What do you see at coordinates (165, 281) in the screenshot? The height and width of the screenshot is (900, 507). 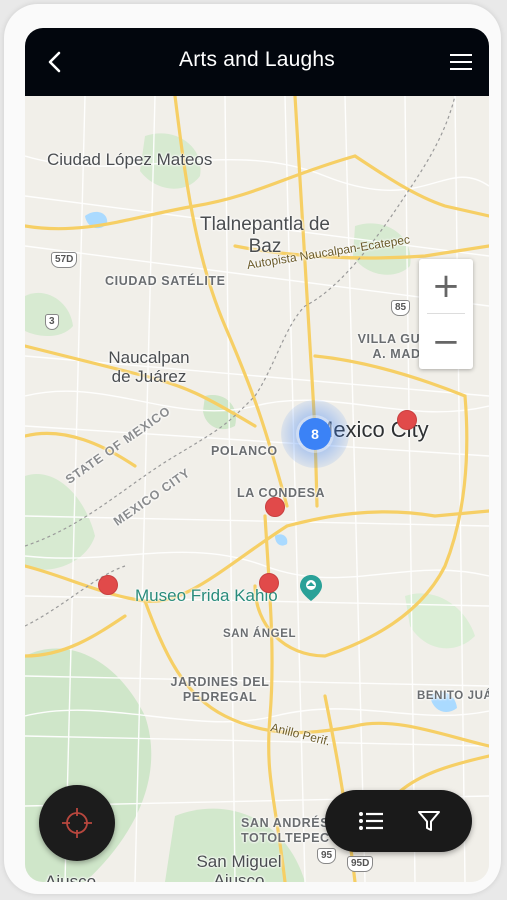 I see `map-label-ciudad-satelite: CIUDAD SATÉLITE` at bounding box center [165, 281].